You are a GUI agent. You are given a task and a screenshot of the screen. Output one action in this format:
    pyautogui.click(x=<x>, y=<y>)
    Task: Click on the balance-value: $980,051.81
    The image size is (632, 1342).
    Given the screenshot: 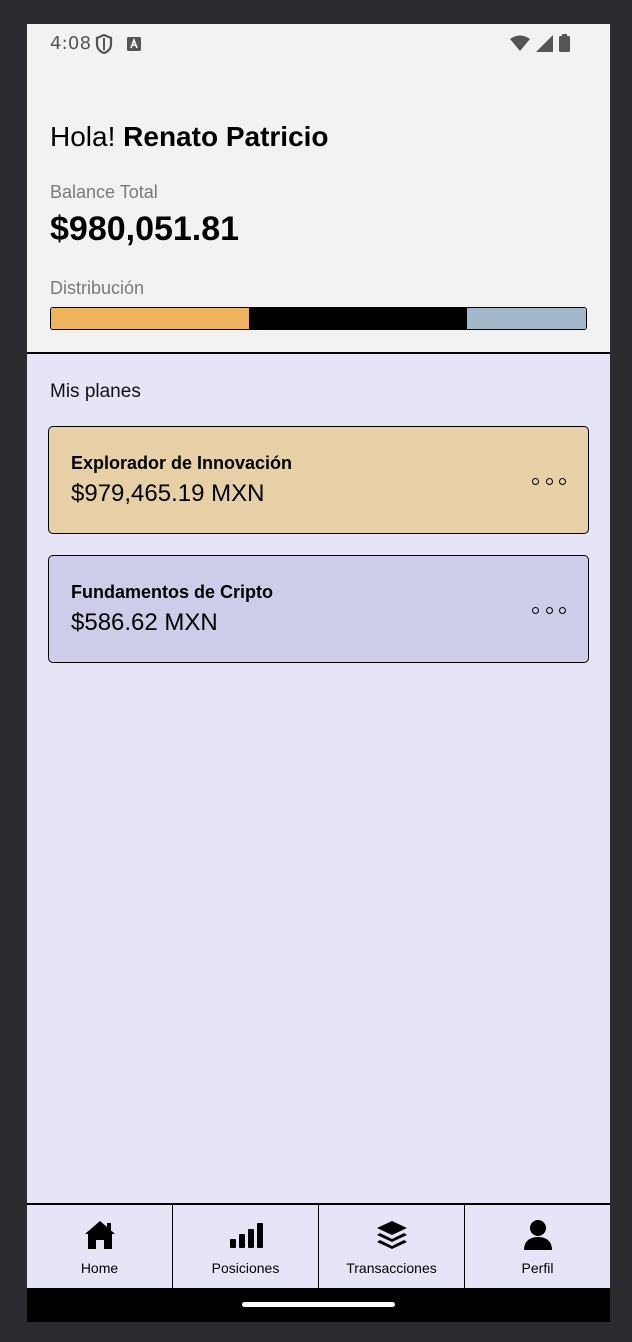 What is the action you would take?
    pyautogui.click(x=145, y=229)
    